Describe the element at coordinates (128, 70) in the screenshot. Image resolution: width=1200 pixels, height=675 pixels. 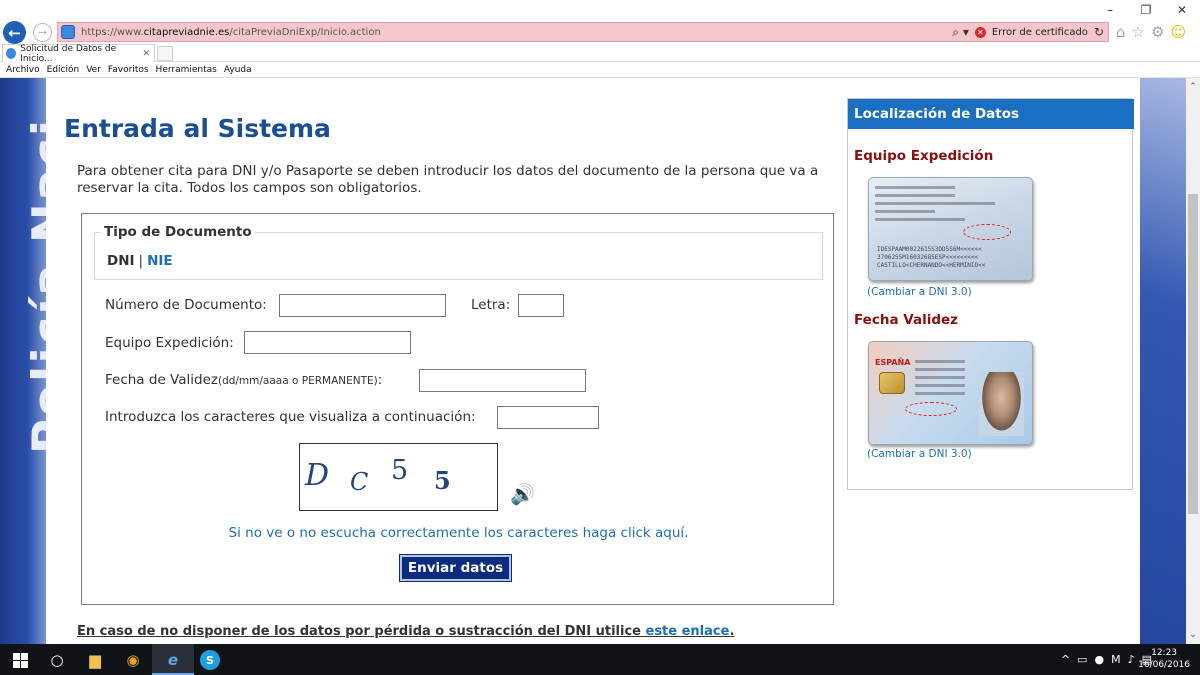
I see `menu-favoritos: Favoritos` at that location.